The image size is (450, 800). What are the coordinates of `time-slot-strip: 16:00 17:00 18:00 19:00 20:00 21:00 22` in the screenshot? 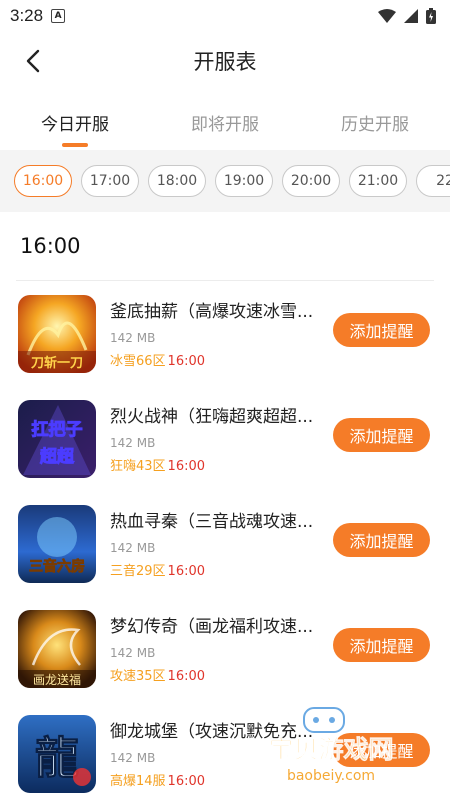 It's located at (225, 181).